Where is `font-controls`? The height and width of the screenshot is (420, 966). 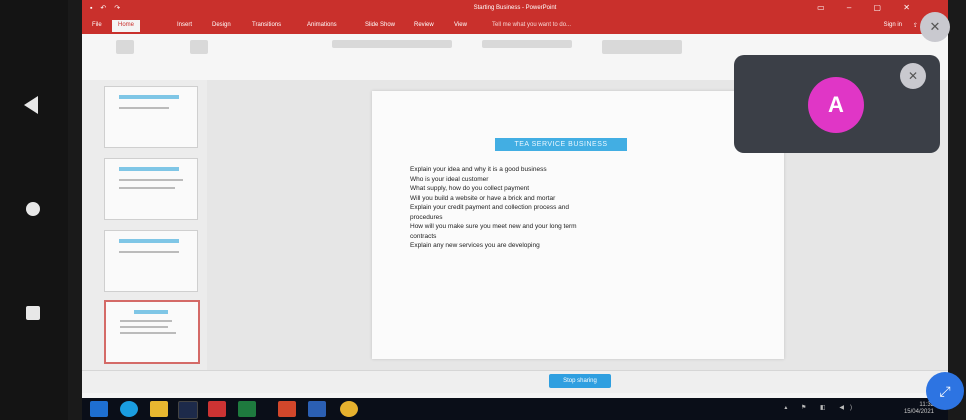 font-controls is located at coordinates (392, 44).